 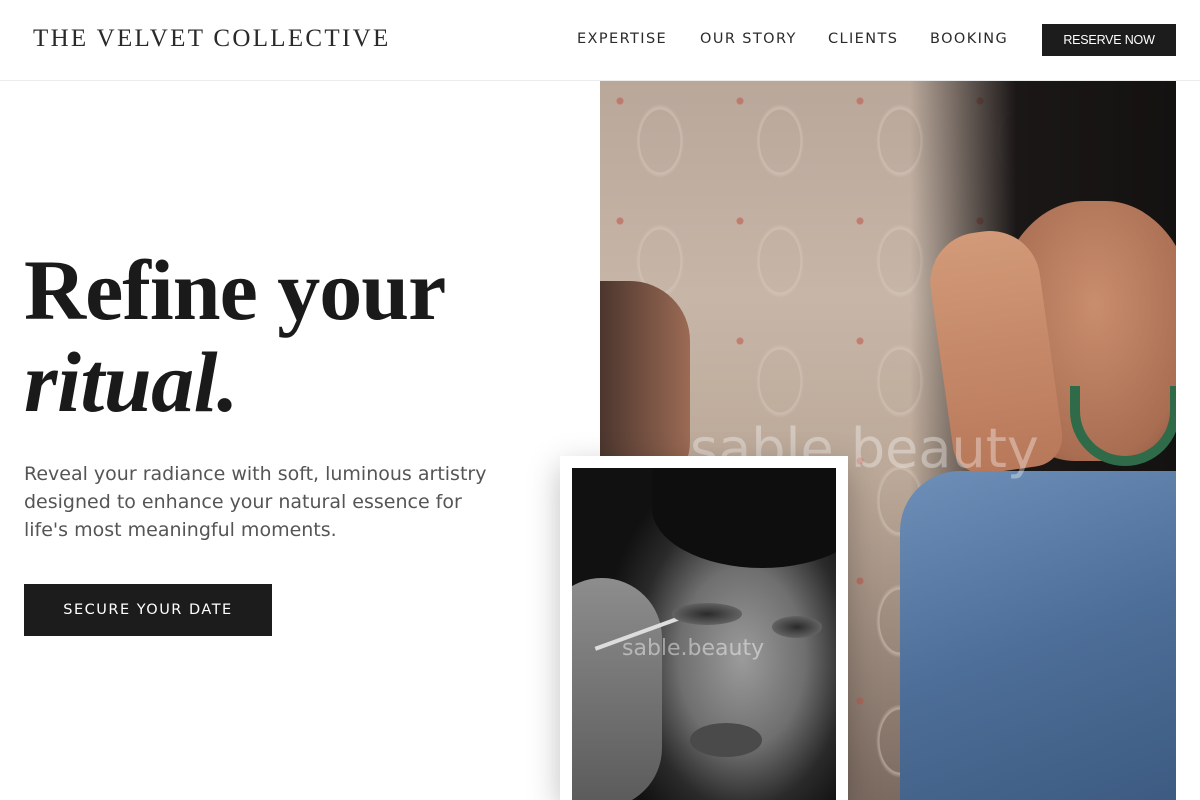 What do you see at coordinates (704, 634) in the screenshot?
I see `secondary-bw-photo: sable.beauty` at bounding box center [704, 634].